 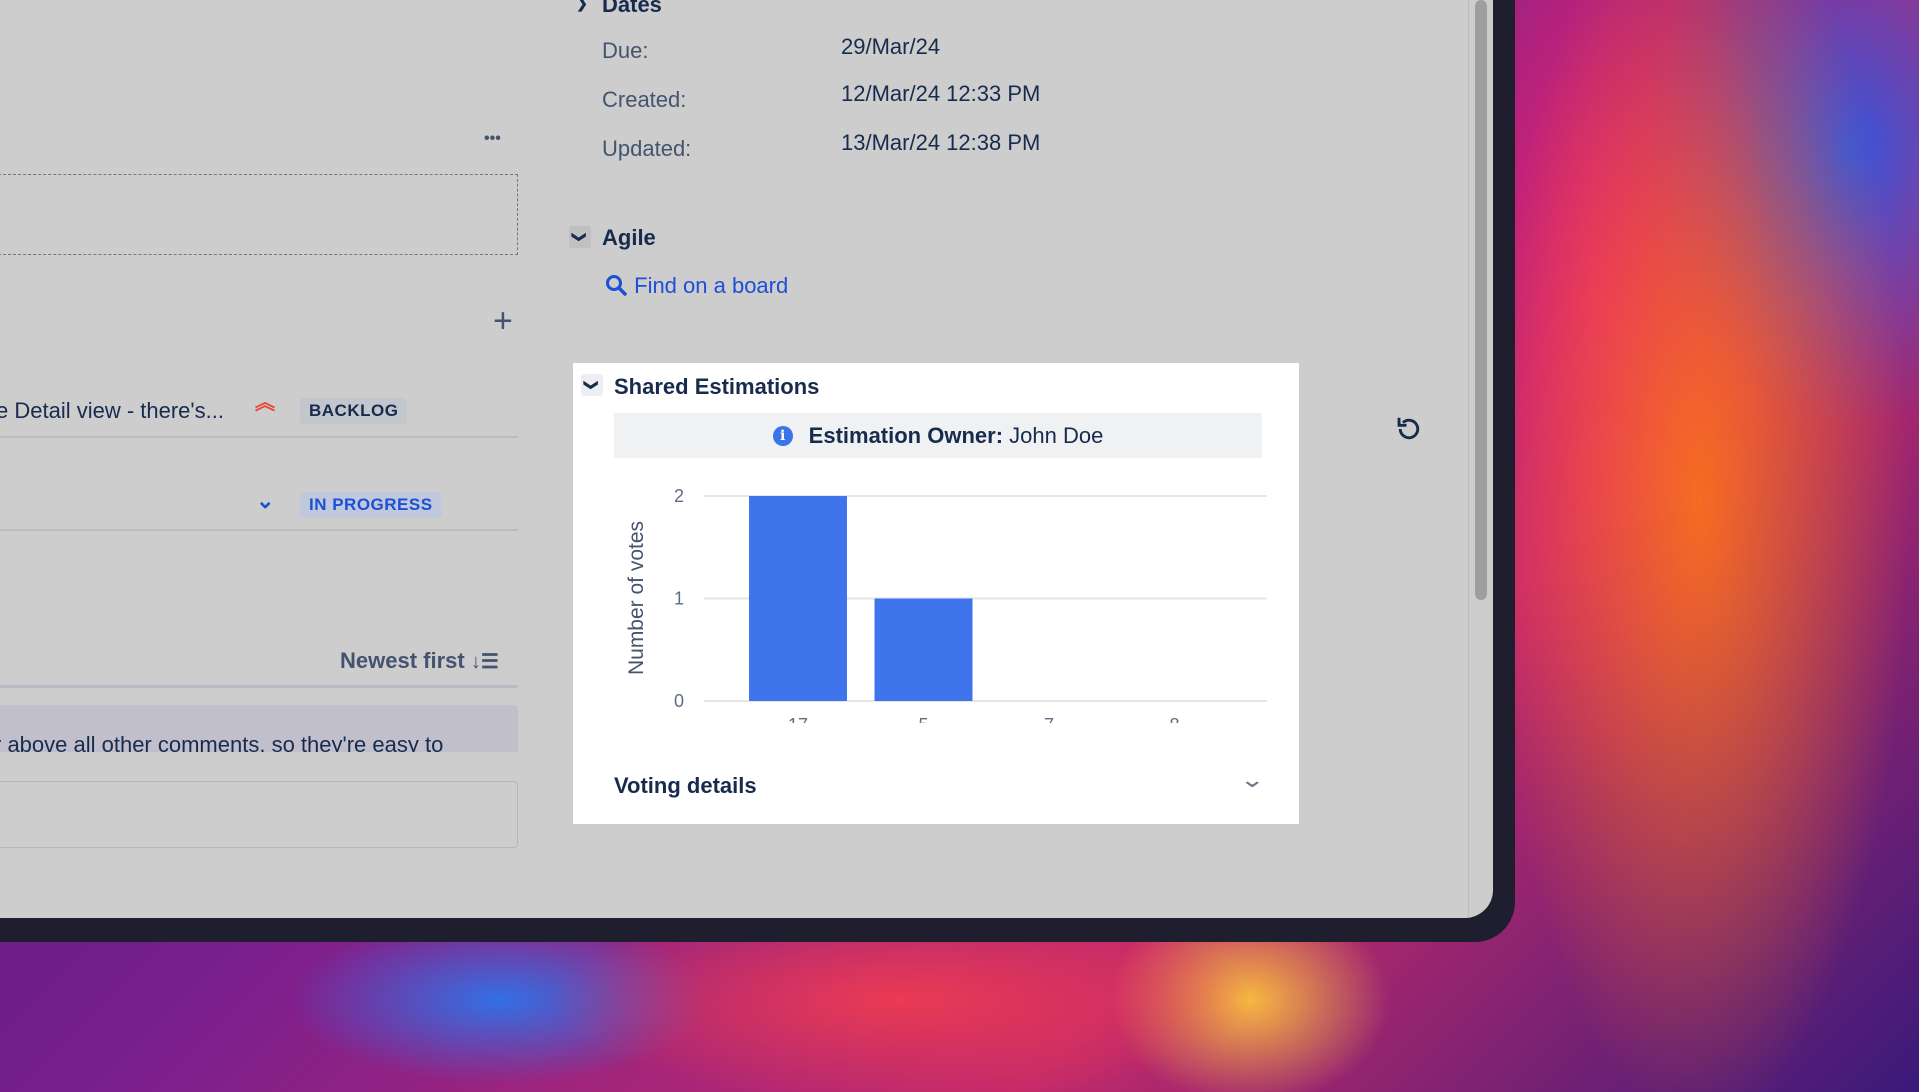 What do you see at coordinates (906, 435) in the screenshot?
I see `owner-label: Estimation Owner:` at bounding box center [906, 435].